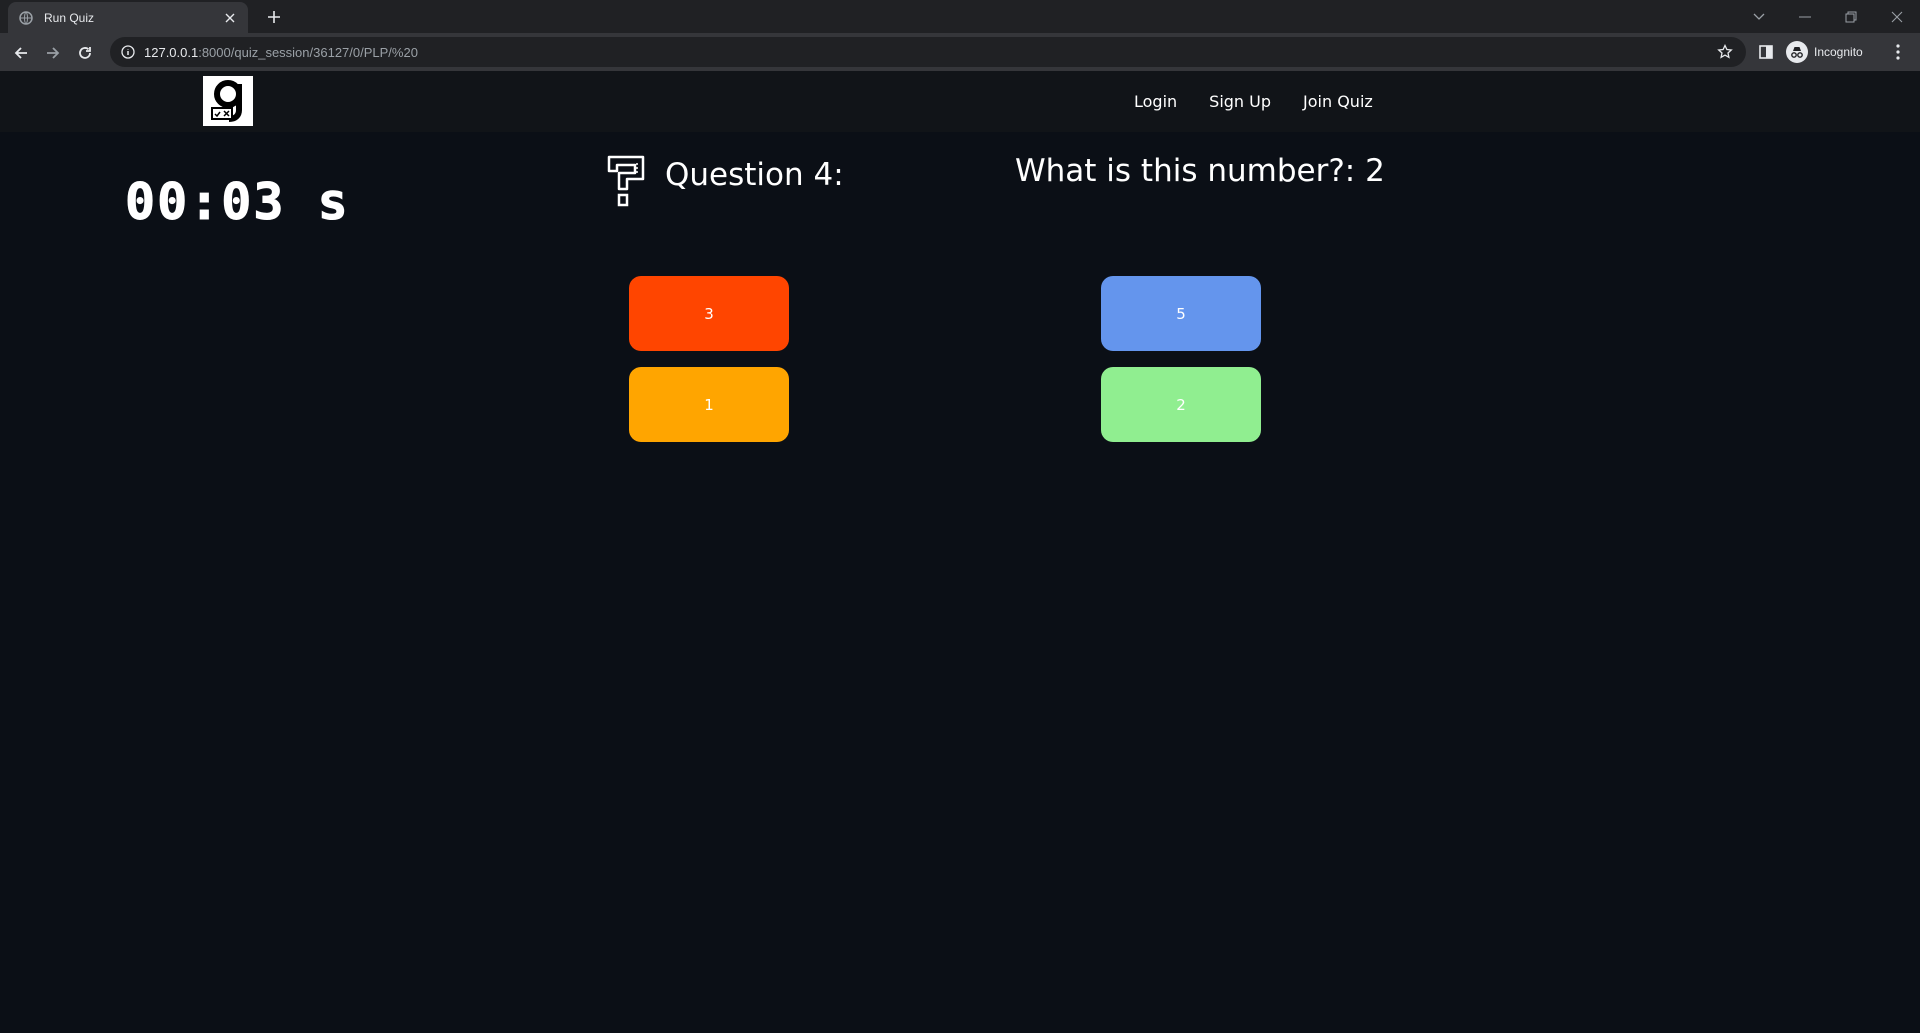 The image size is (1920, 1033). I want to click on incognito-icon, so click(1797, 52).